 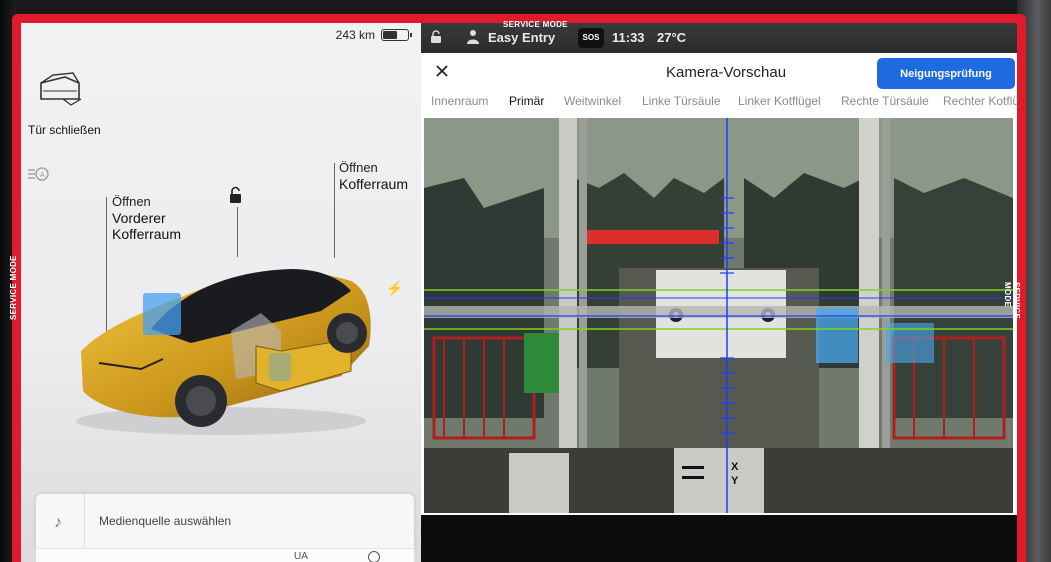 What do you see at coordinates (535, 24) in the screenshot?
I see `service-mode-label-top: SERVICE MODE` at bounding box center [535, 24].